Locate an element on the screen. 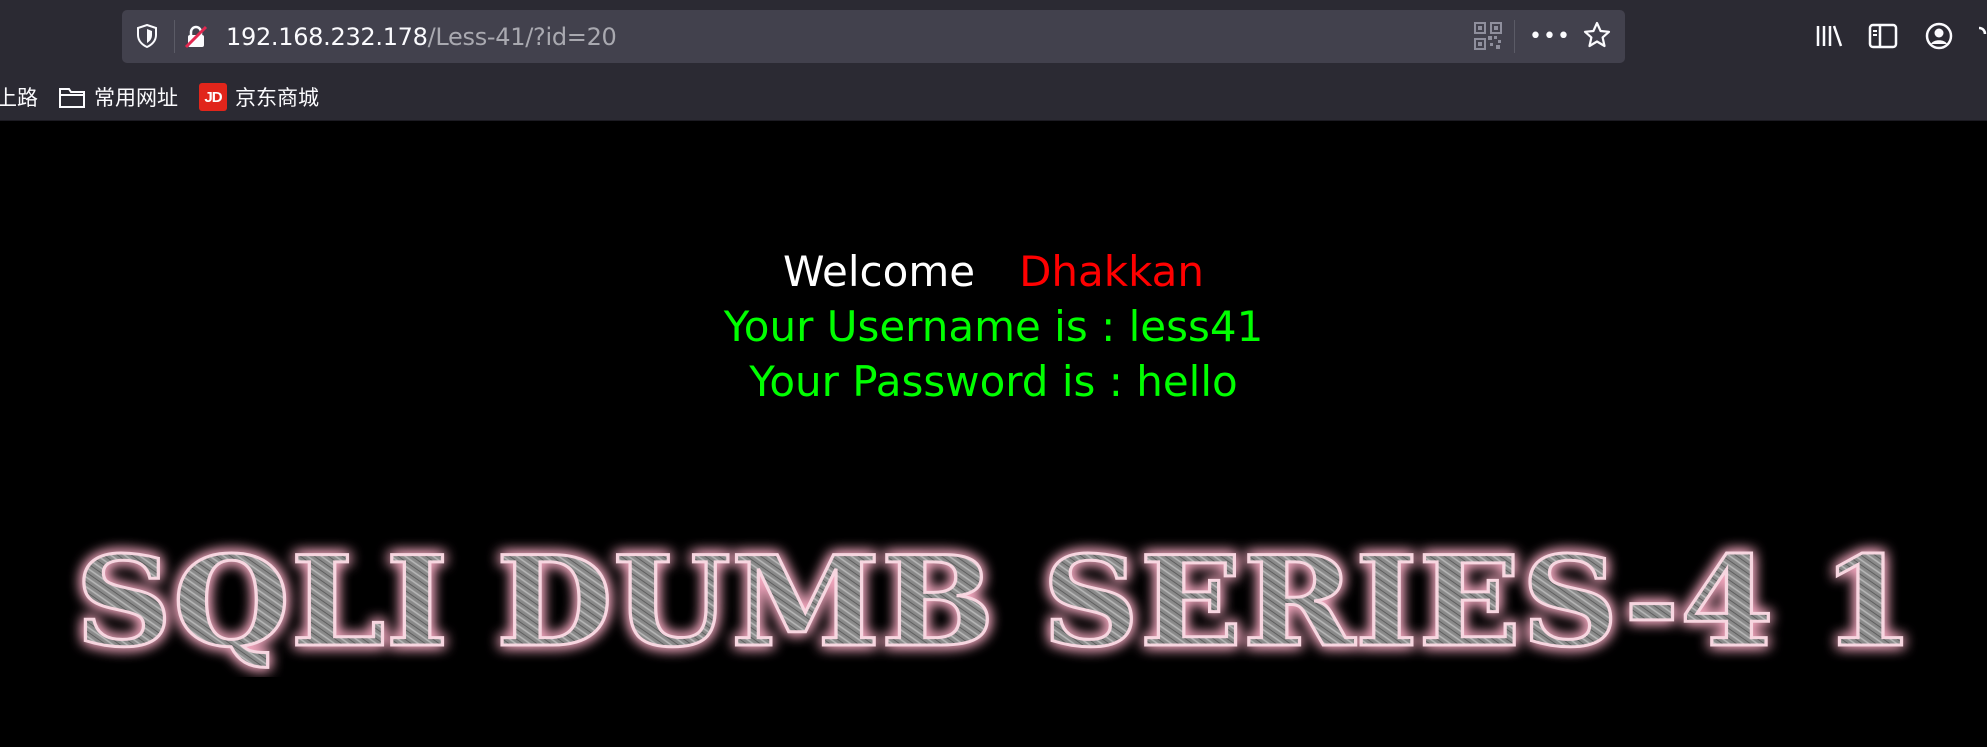 Image resolution: width=1987 pixels, height=747 pixels. tracking-protection-shield-icon is located at coordinates (147, 36).